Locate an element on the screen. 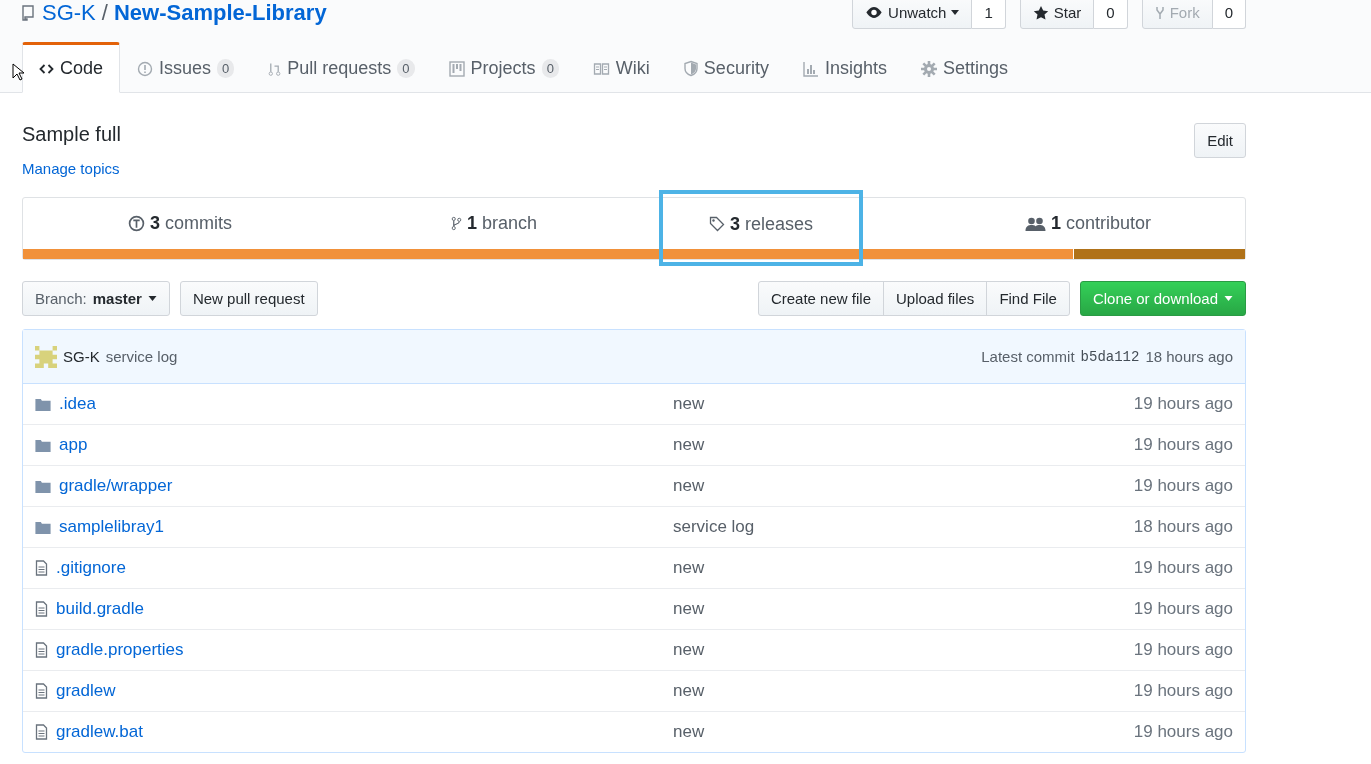  project-board-icon is located at coordinates (456, 68).